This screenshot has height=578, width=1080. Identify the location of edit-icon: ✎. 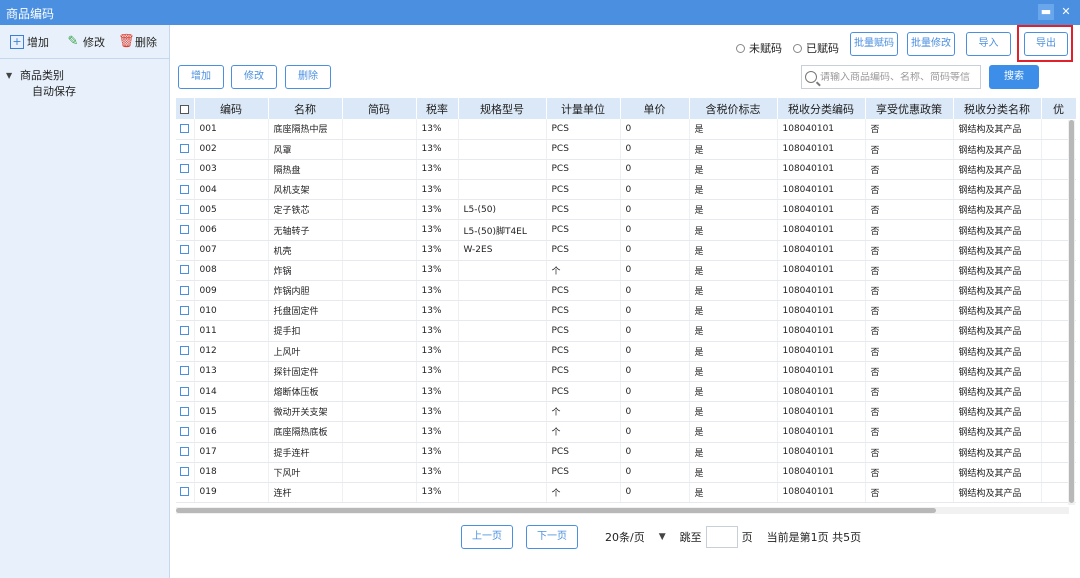
(73, 41).